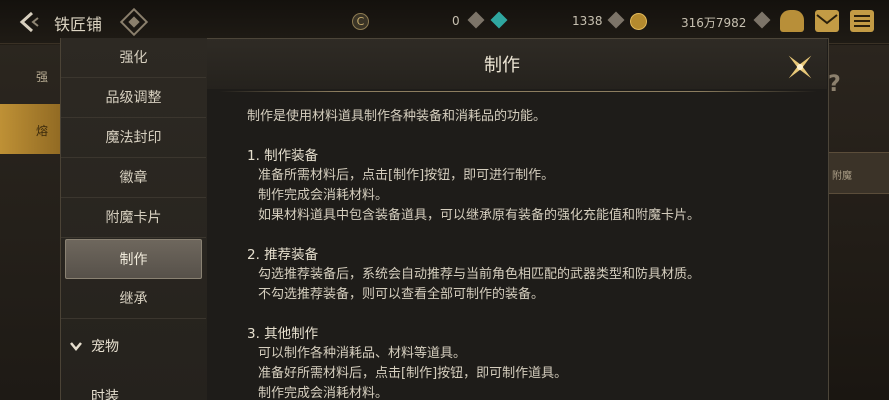 The image size is (889, 400). What do you see at coordinates (31, 129) in the screenshot?
I see `background-left-highlight` at bounding box center [31, 129].